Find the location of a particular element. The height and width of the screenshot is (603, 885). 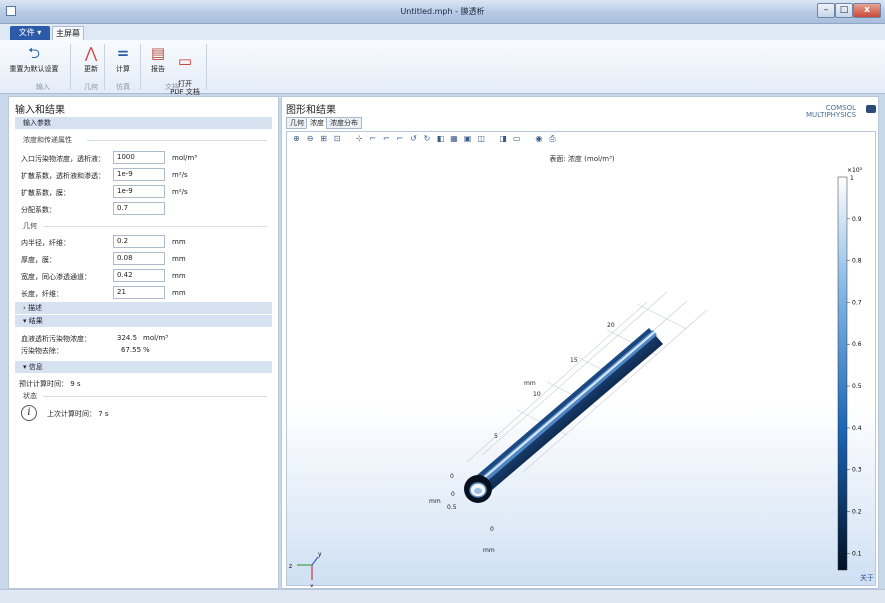

ribbon-group-input: 输入 is located at coordinates (43, 87).